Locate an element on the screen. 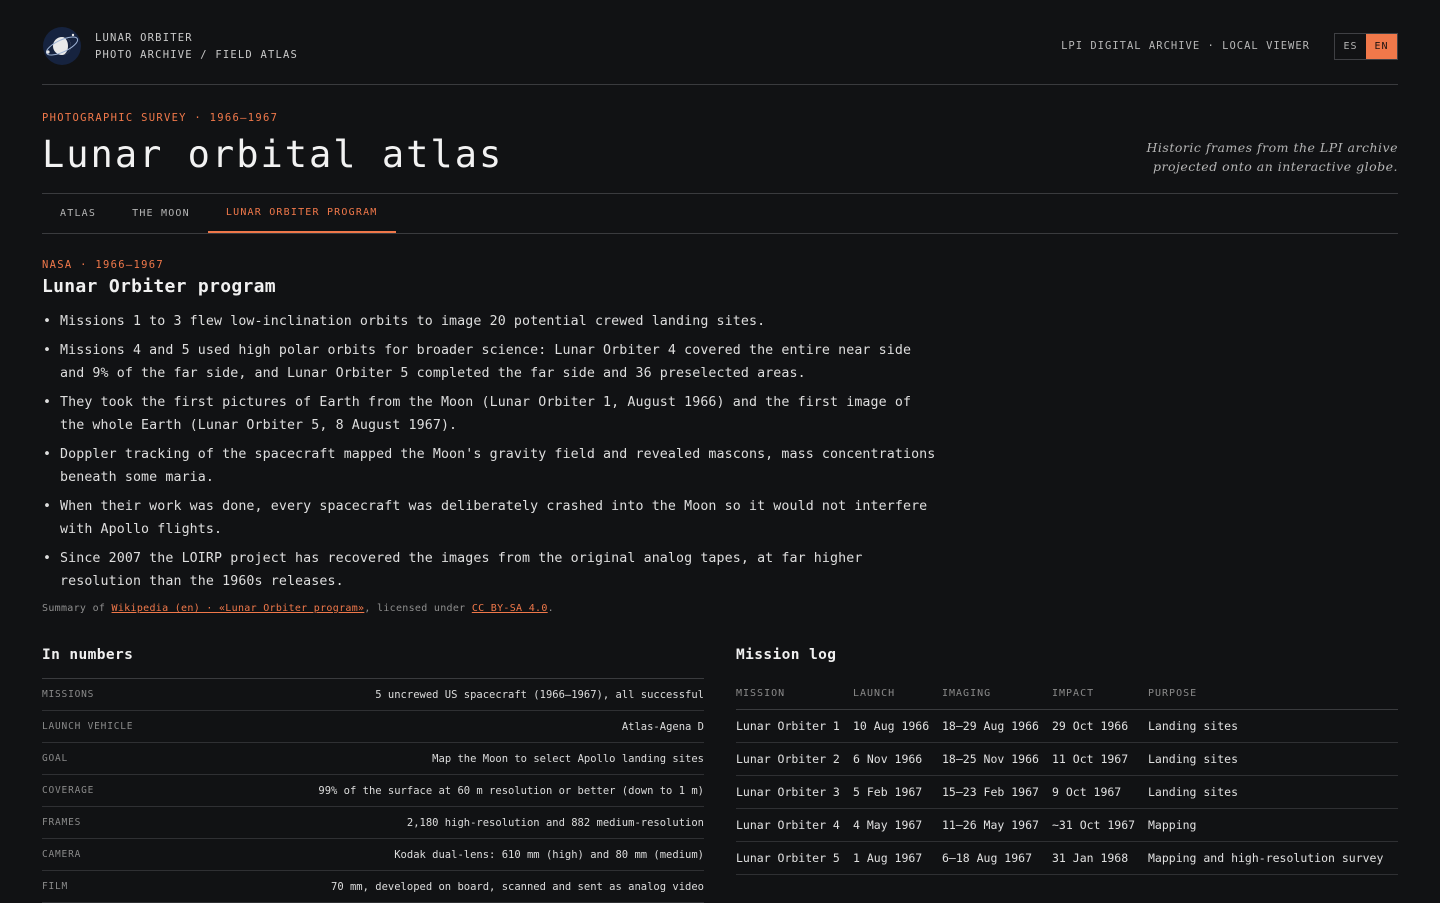 The height and width of the screenshot is (903, 1440). lang-es-button: ES is located at coordinates (1350, 46).